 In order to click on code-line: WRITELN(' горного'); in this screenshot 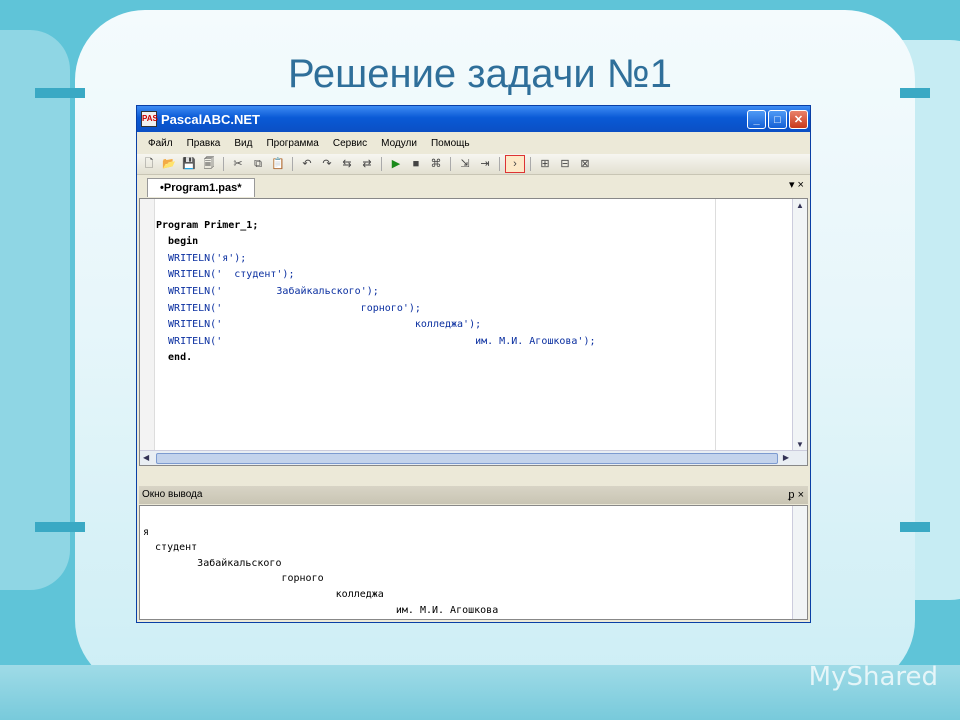, I will do `click(288, 308)`.